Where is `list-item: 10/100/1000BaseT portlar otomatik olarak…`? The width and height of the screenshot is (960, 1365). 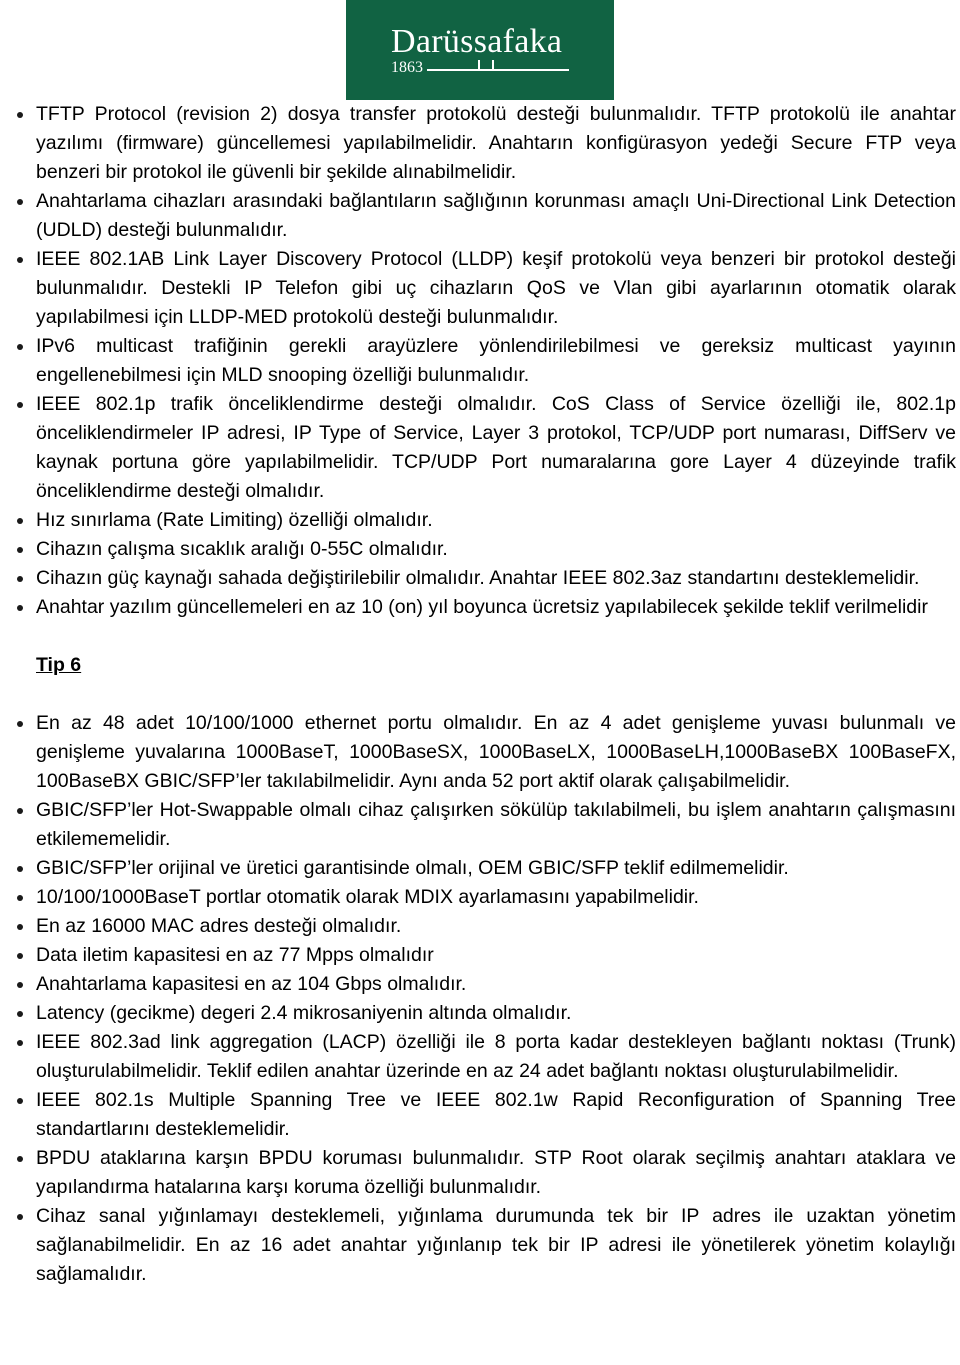
list-item: 10/100/1000BaseT portlar otomatik olarak… is located at coordinates (479, 897).